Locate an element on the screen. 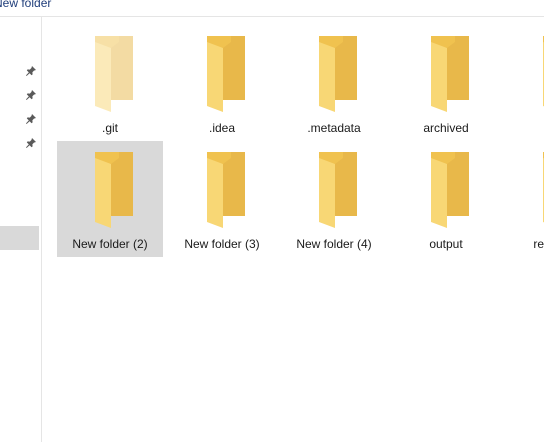 This screenshot has width=544, height=442. folder-item-output: output is located at coordinates (446, 199).